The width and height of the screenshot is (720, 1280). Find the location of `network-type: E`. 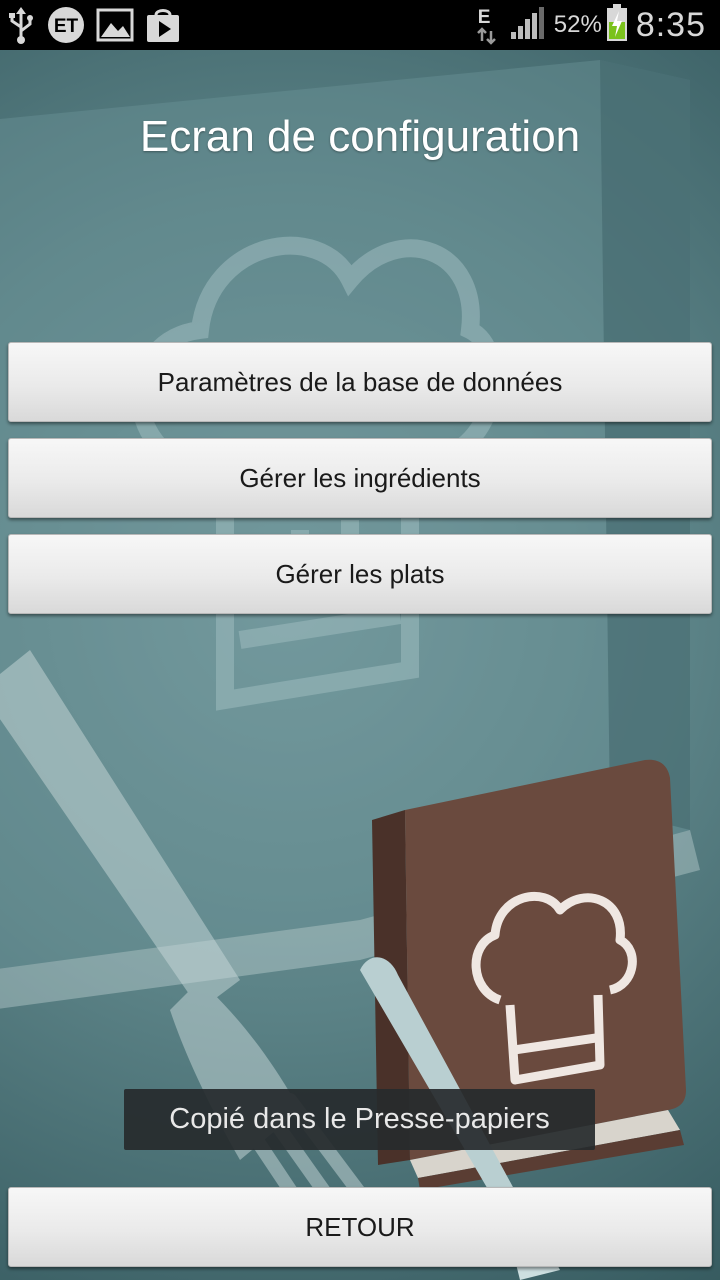

network-type: E is located at coordinates (484, 17).